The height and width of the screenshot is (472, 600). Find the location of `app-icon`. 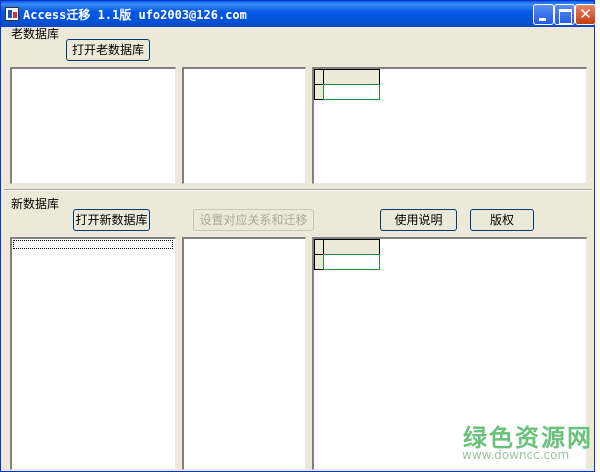

app-icon is located at coordinates (12, 14).